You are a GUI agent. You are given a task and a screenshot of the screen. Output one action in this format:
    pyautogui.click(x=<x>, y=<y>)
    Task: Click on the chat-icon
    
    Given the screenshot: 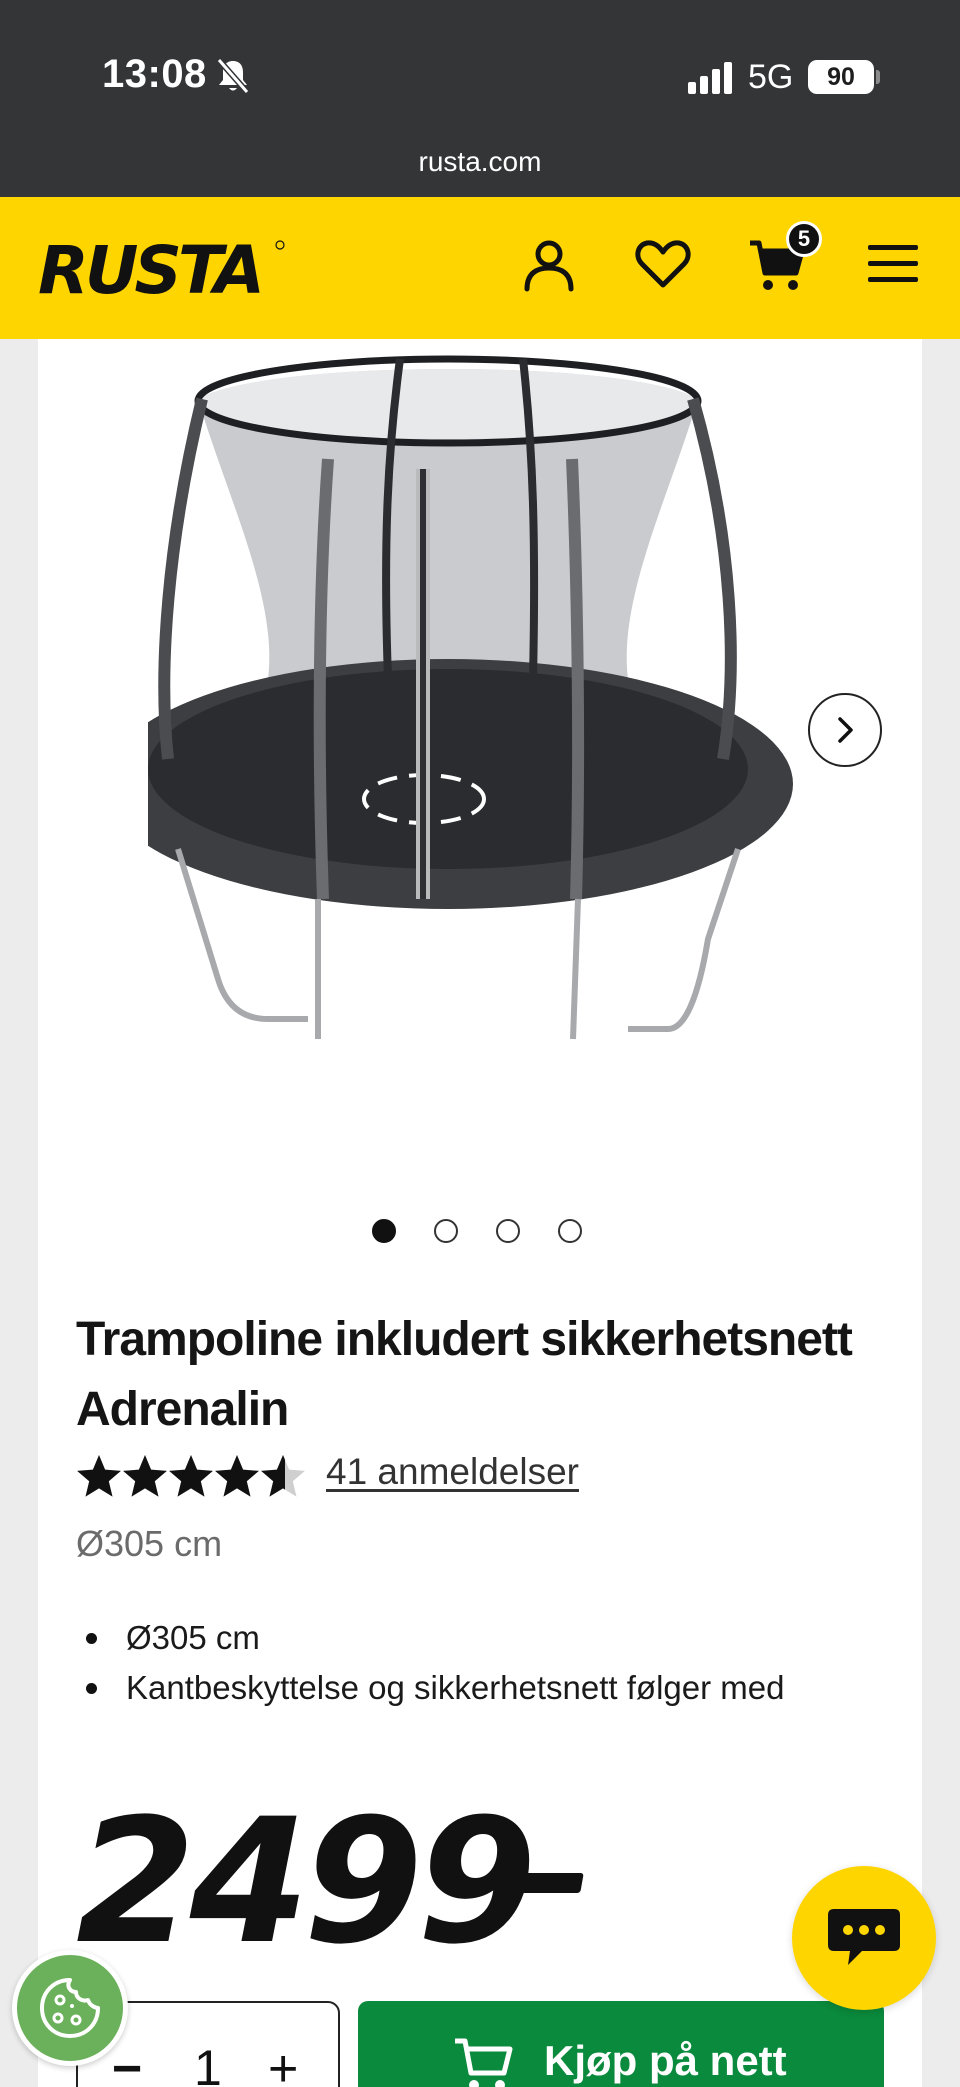 What is the action you would take?
    pyautogui.click(x=864, y=1937)
    